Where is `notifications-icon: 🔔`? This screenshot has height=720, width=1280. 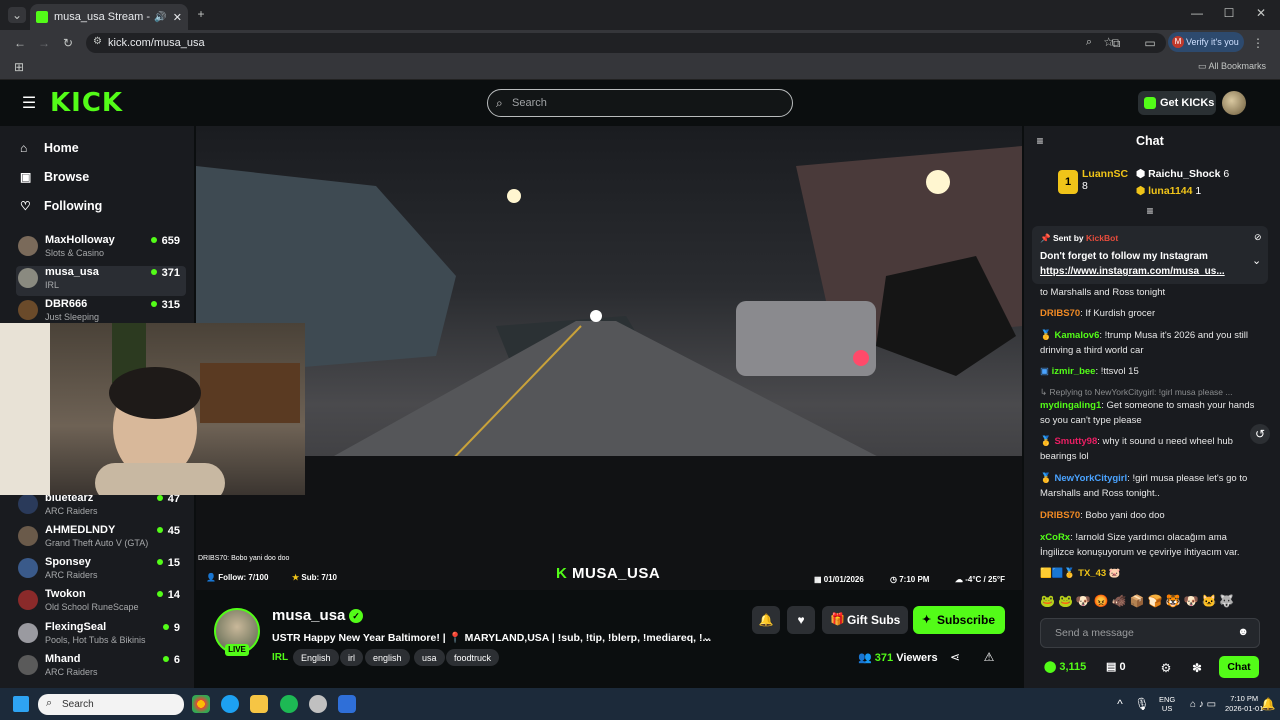 notifications-icon: 🔔 is located at coordinates (1268, 704).